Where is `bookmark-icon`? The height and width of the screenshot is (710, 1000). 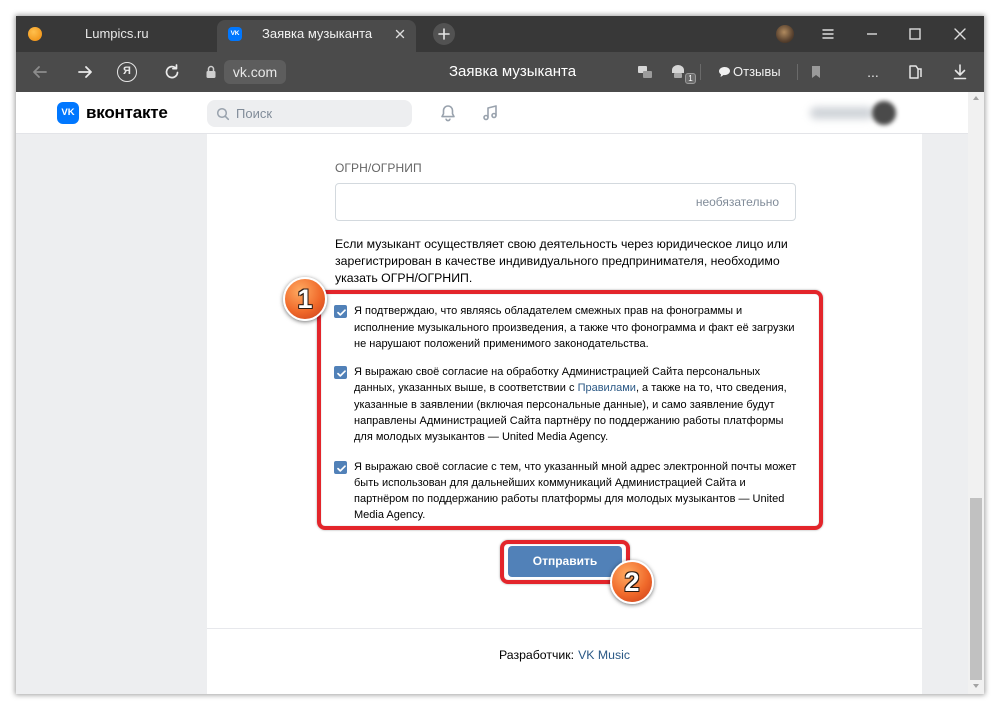 bookmark-icon is located at coordinates (816, 72).